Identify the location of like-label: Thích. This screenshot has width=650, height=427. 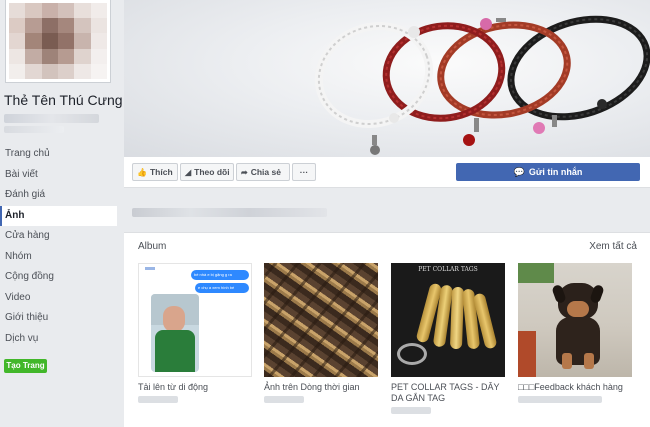
(161, 172).